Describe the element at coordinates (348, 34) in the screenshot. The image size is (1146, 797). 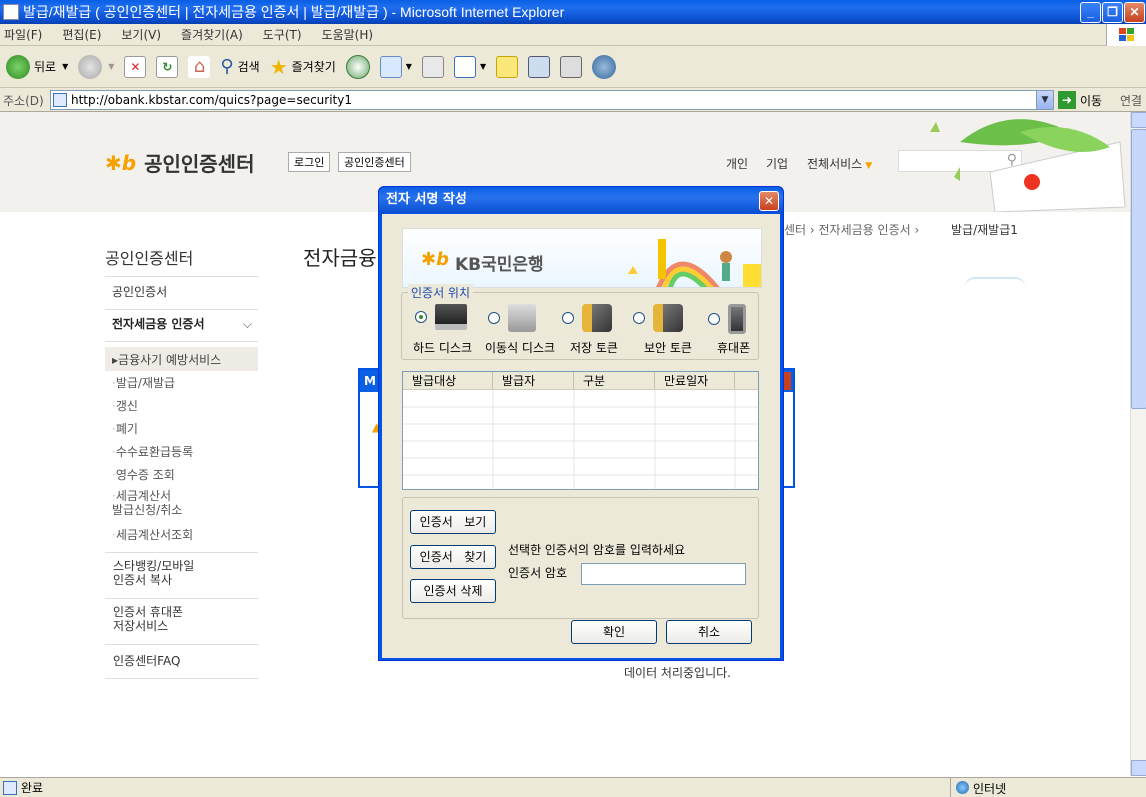
I see `menu-help: 도움말(H)` at that location.